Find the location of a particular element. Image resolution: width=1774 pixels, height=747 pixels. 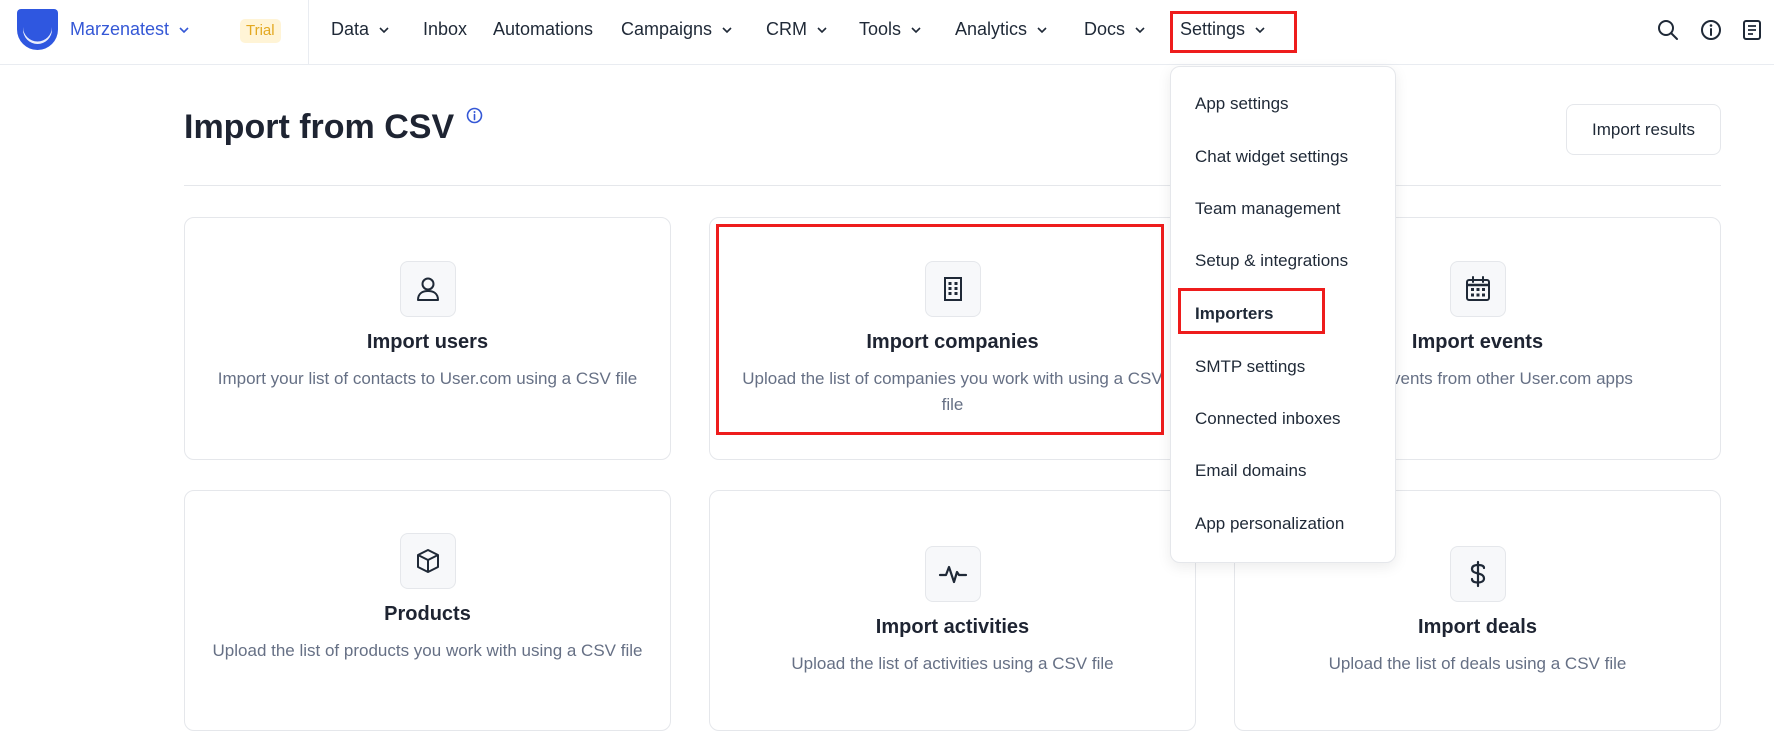

nav-tools: Tools is located at coordinates (890, 29).